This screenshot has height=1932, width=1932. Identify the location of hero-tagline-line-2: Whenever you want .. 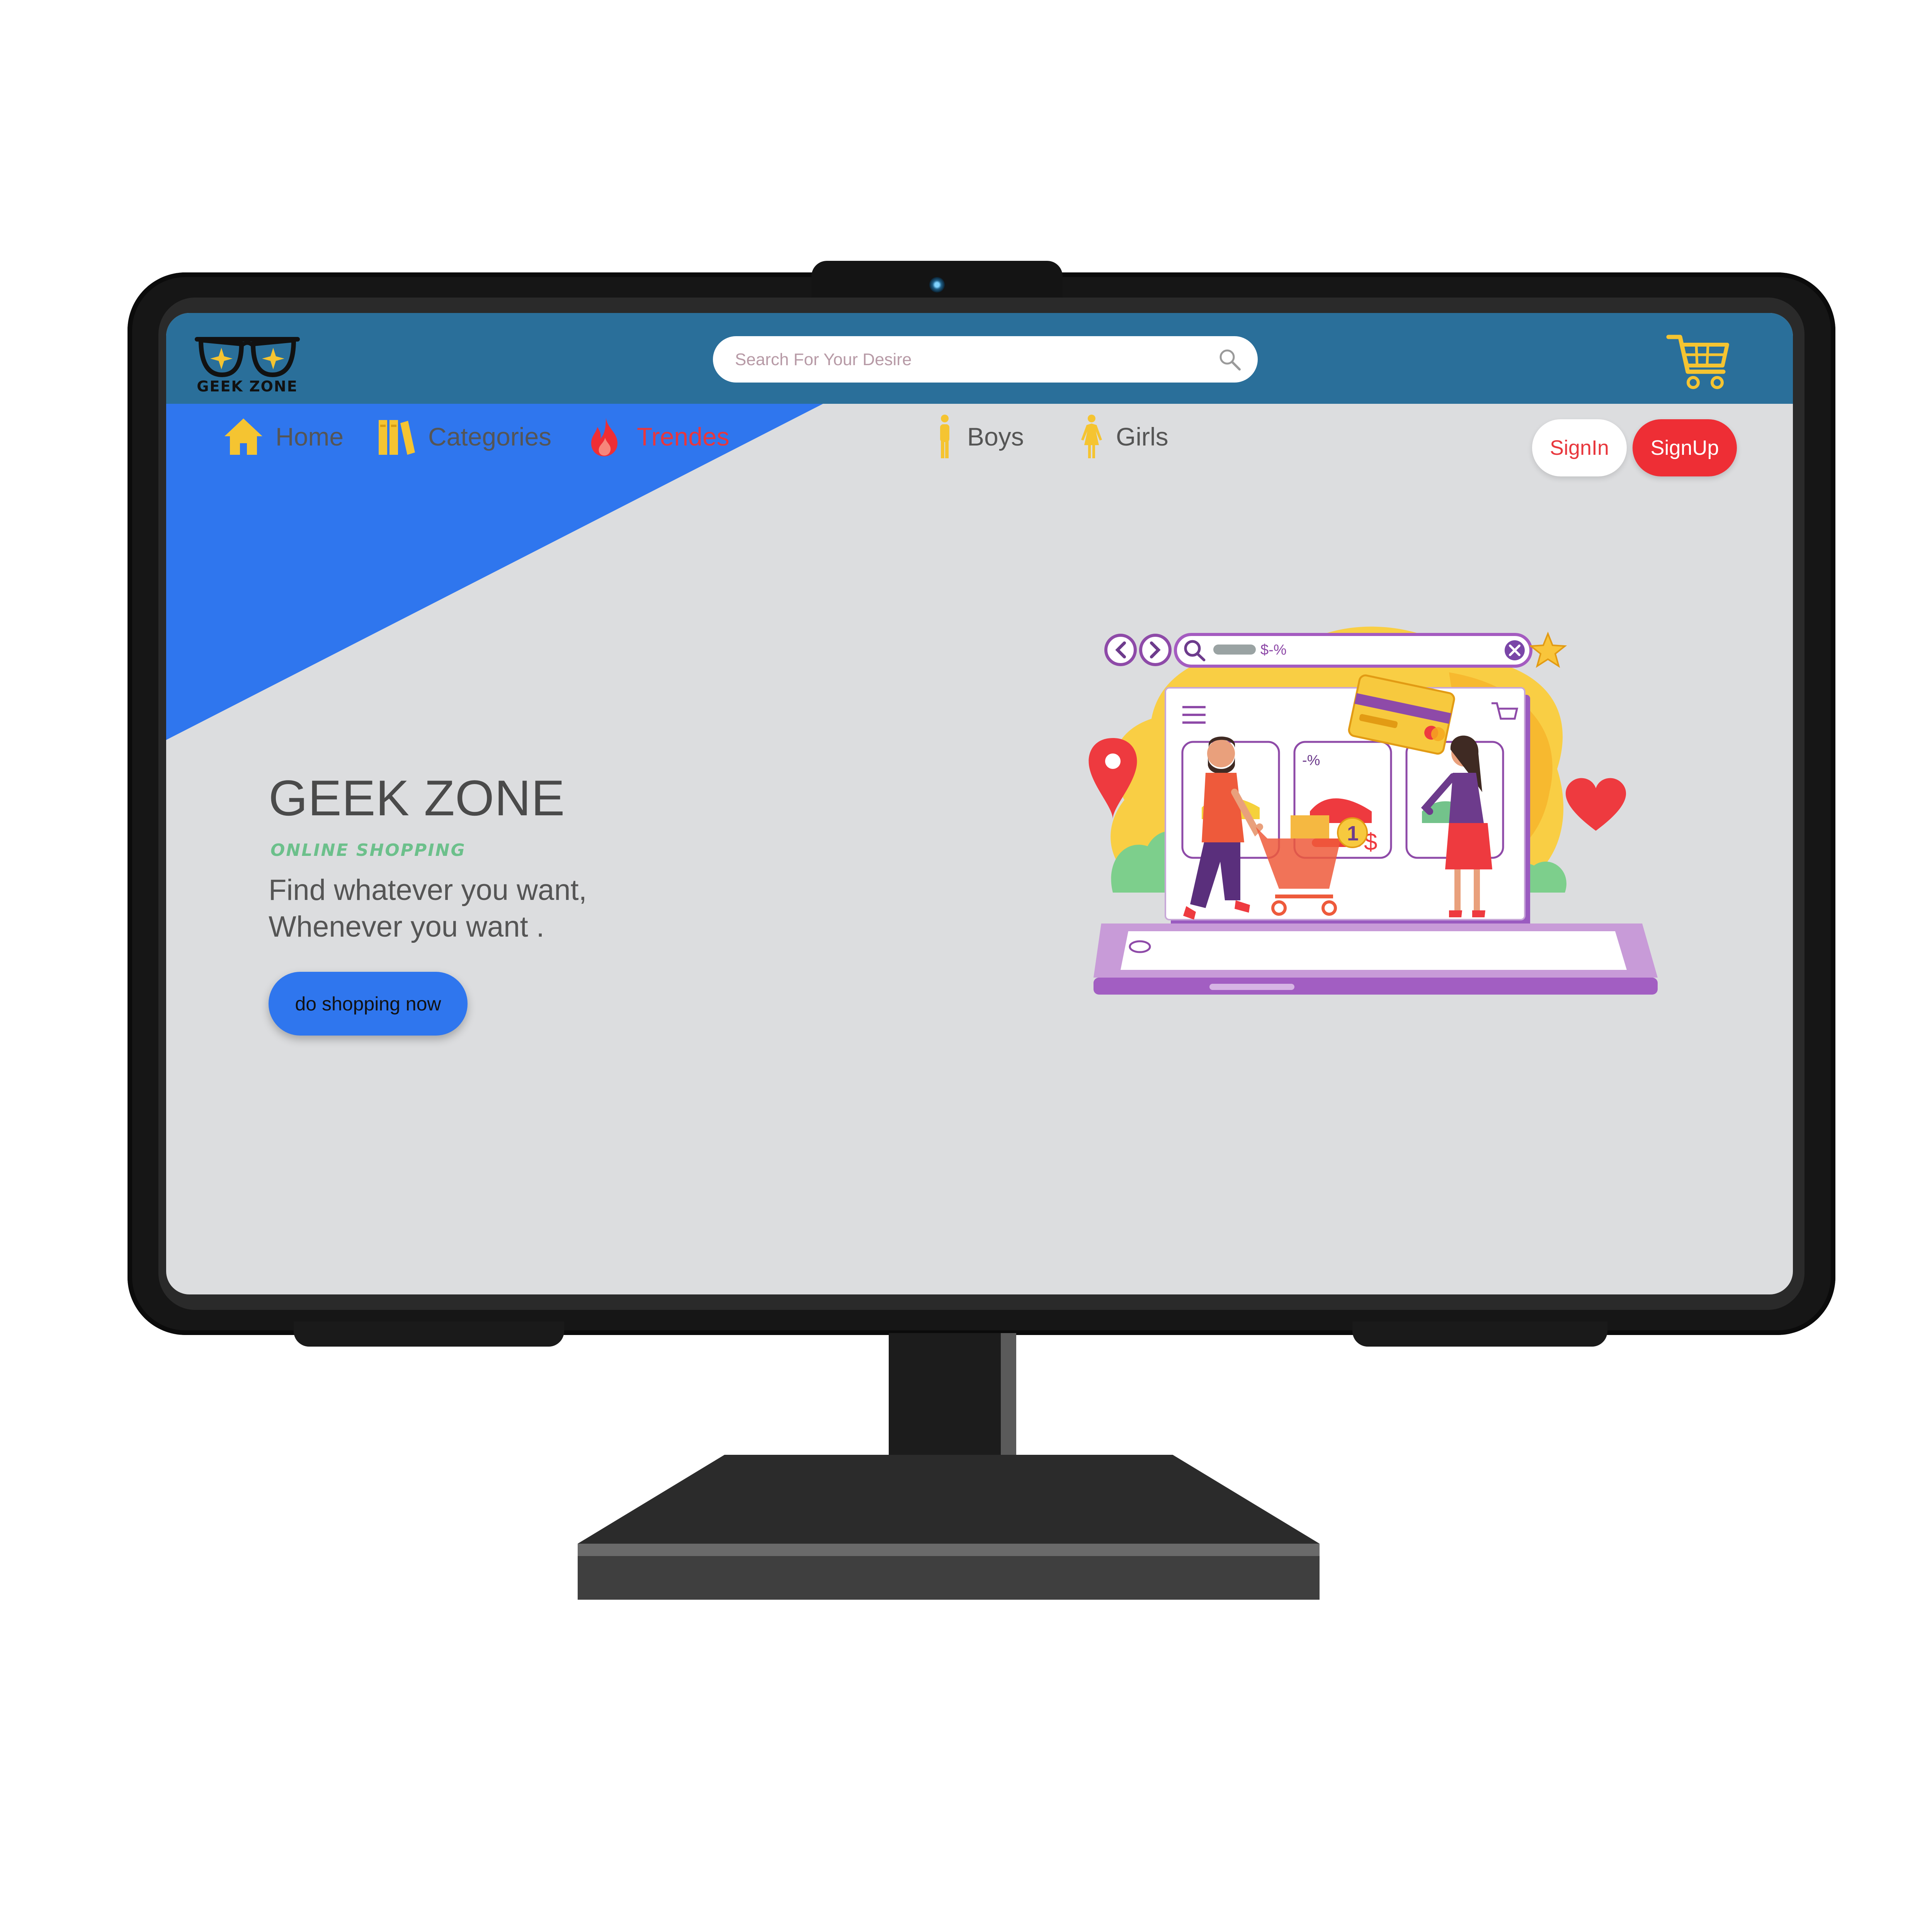
(407, 927).